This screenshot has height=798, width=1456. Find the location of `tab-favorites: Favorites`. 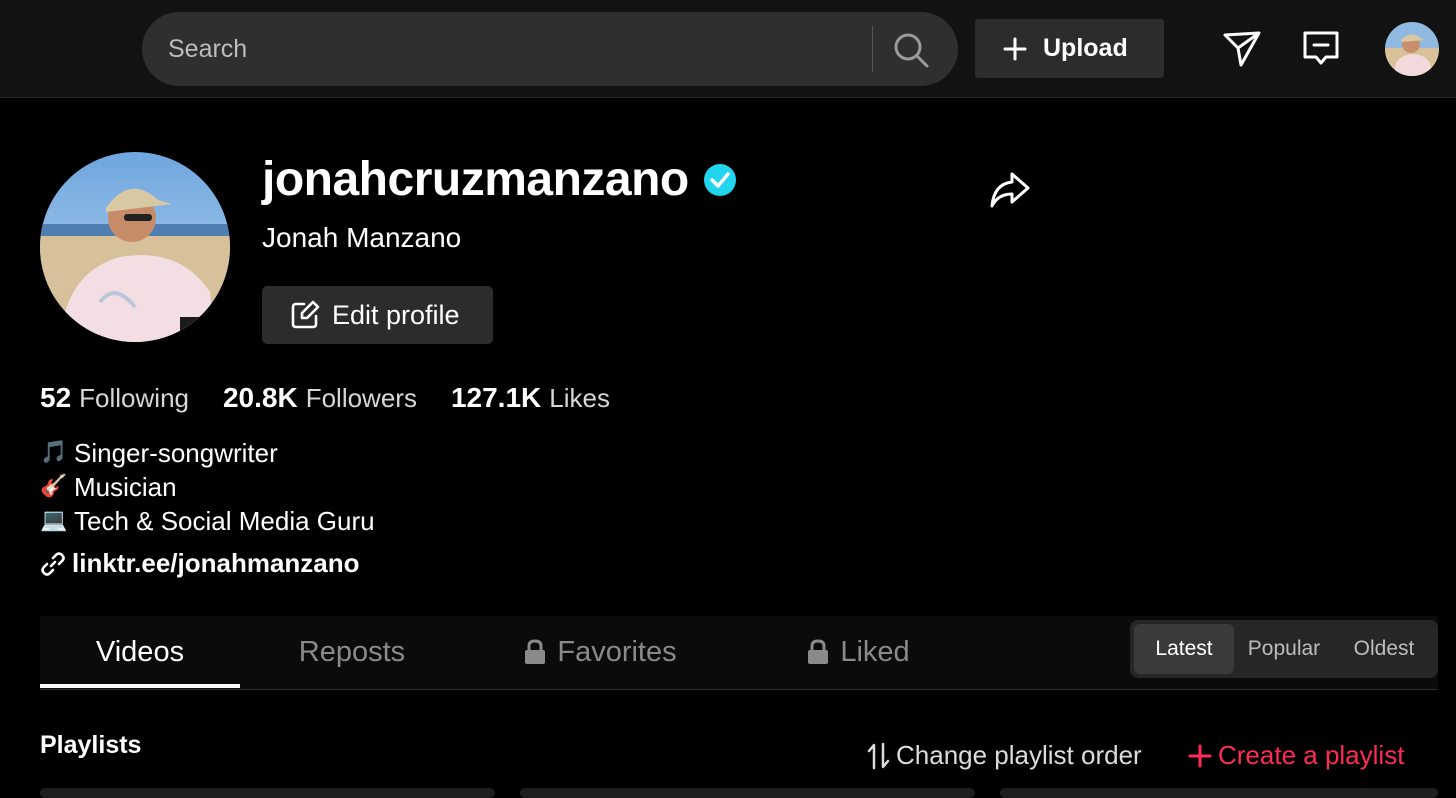

tab-favorites: Favorites is located at coordinates (600, 652).